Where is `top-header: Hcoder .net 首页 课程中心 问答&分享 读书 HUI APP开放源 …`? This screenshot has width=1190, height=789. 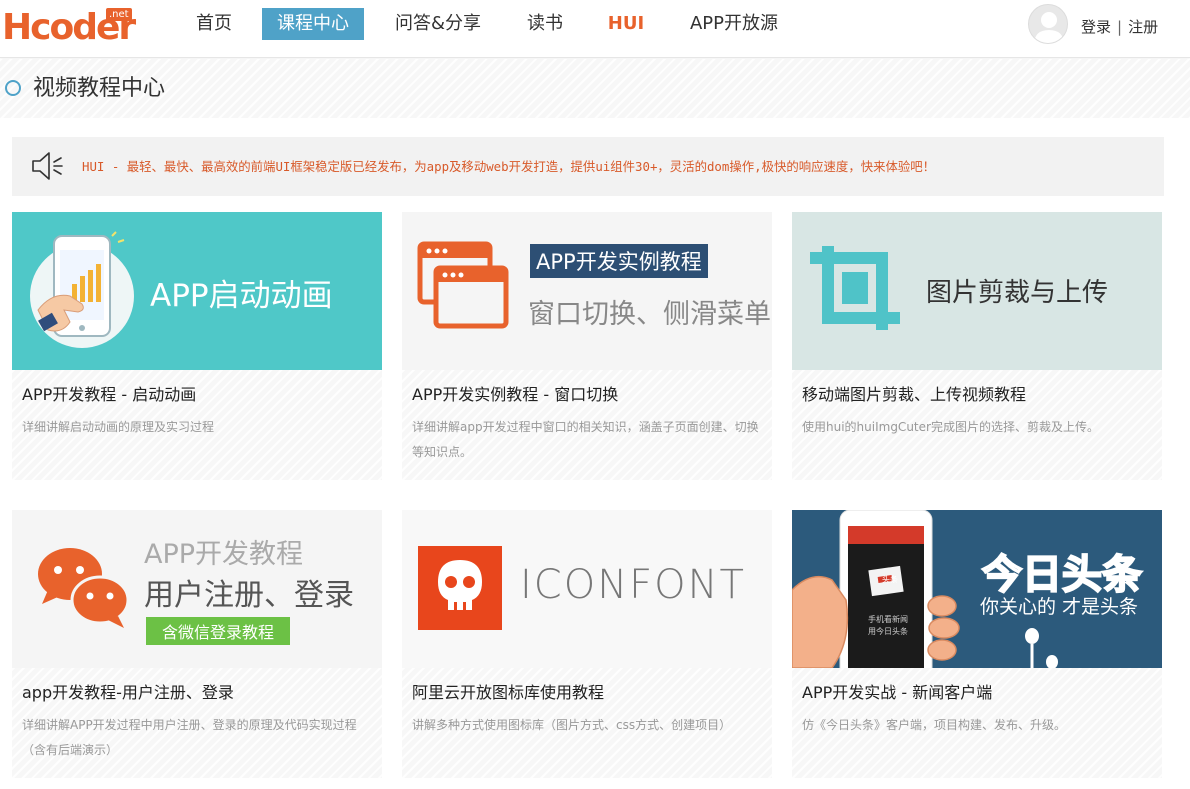 top-header: Hcoder .net 首页 课程中心 问答&分享 读书 HUI APP开放源 … is located at coordinates (595, 29).